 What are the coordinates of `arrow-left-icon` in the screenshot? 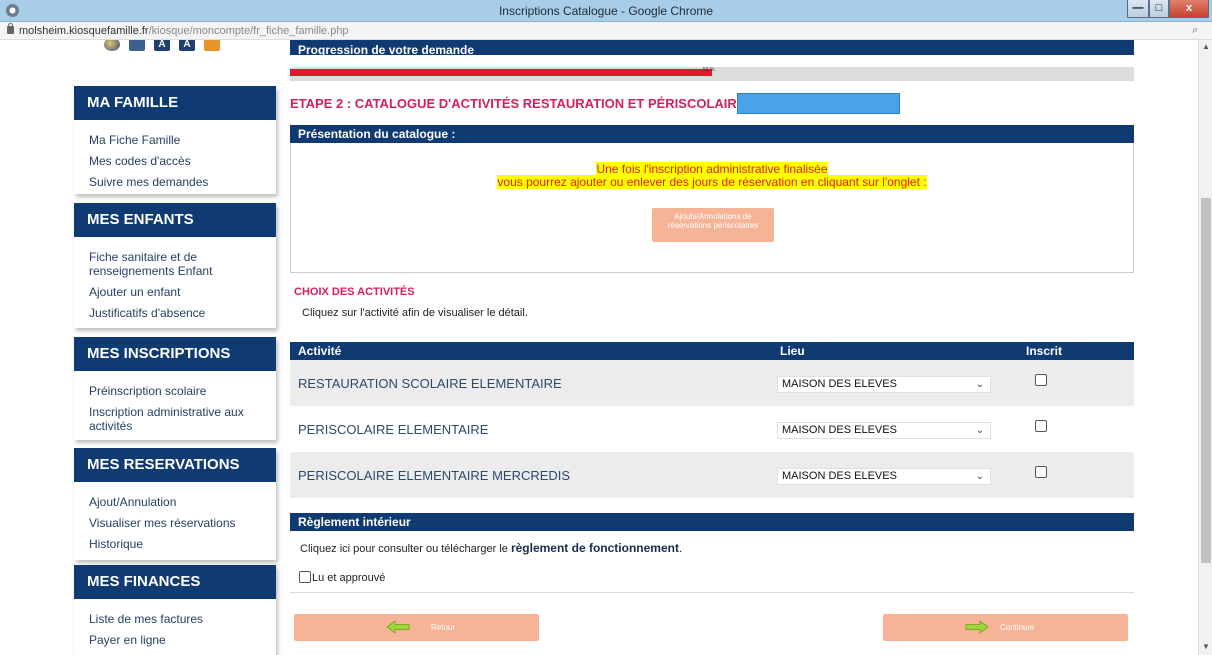 It's located at (398, 627).